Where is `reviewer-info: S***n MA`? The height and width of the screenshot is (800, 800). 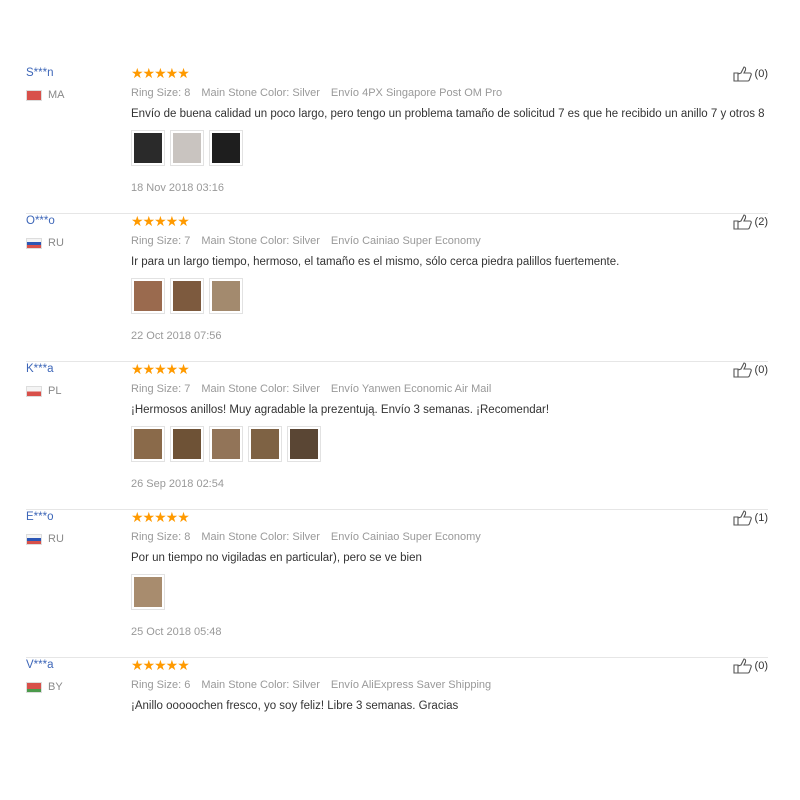 reviewer-info: S***n MA is located at coordinates (76, 83).